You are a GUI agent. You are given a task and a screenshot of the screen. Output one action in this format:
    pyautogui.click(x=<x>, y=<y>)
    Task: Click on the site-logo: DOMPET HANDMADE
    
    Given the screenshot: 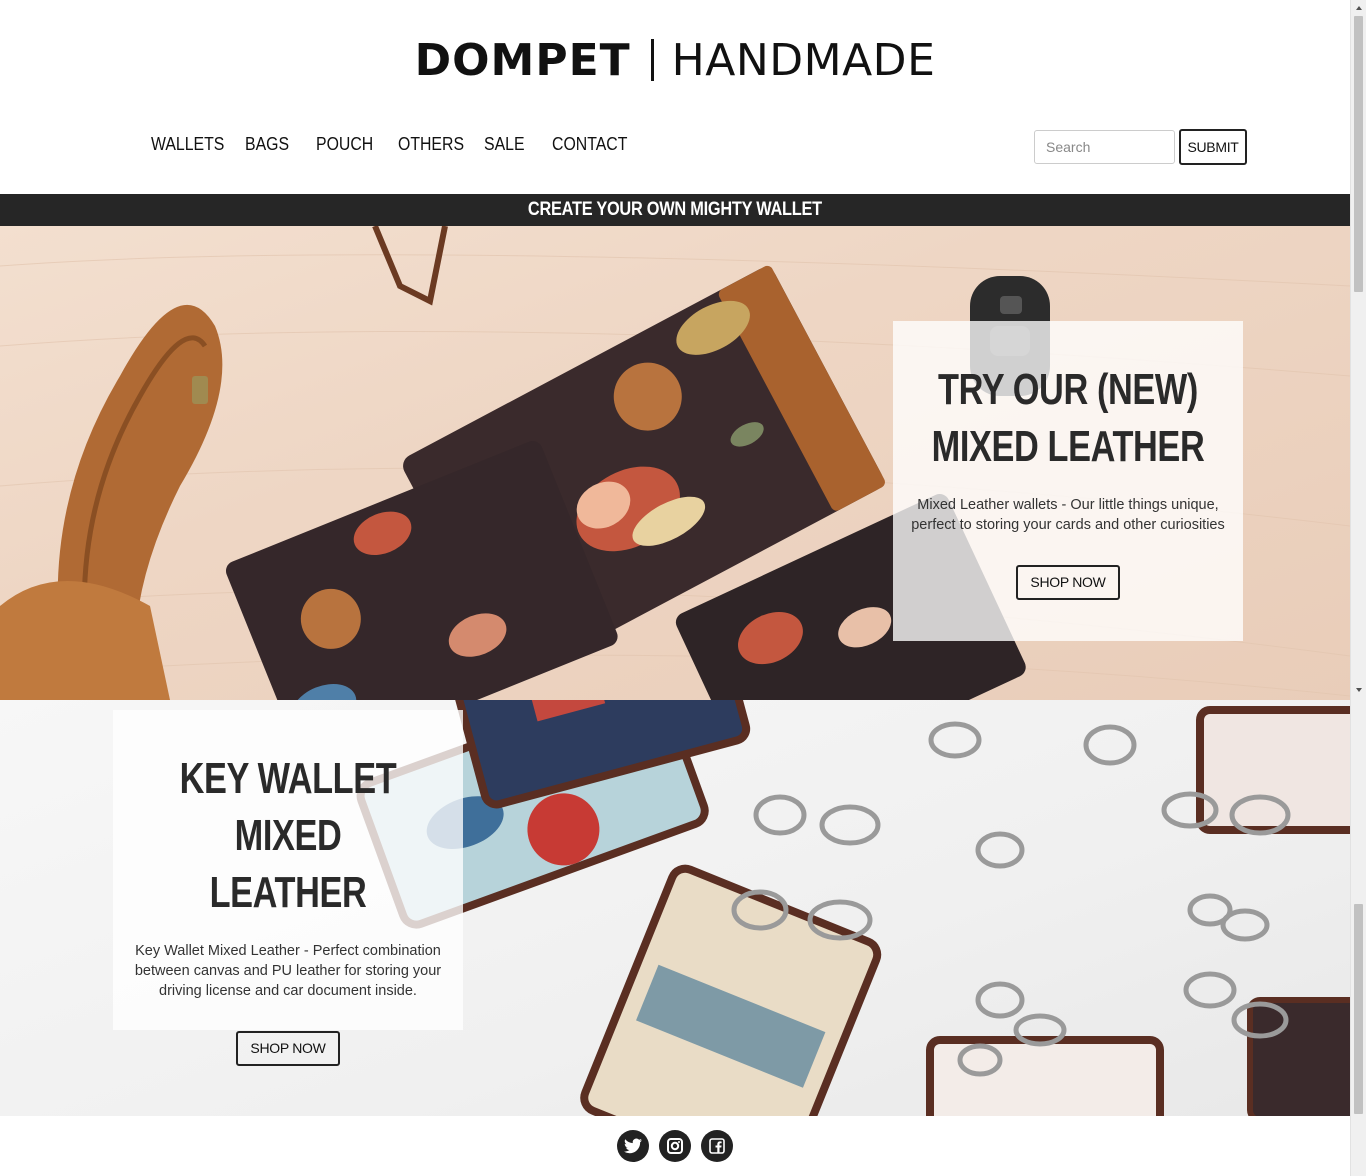 What is the action you would take?
    pyautogui.click(x=675, y=61)
    